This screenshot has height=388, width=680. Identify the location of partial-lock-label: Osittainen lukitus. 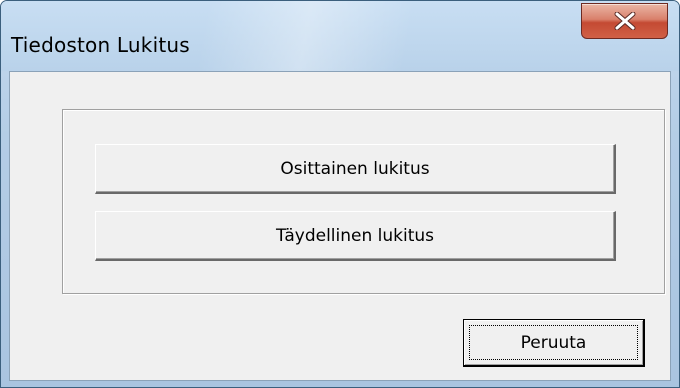
(355, 168).